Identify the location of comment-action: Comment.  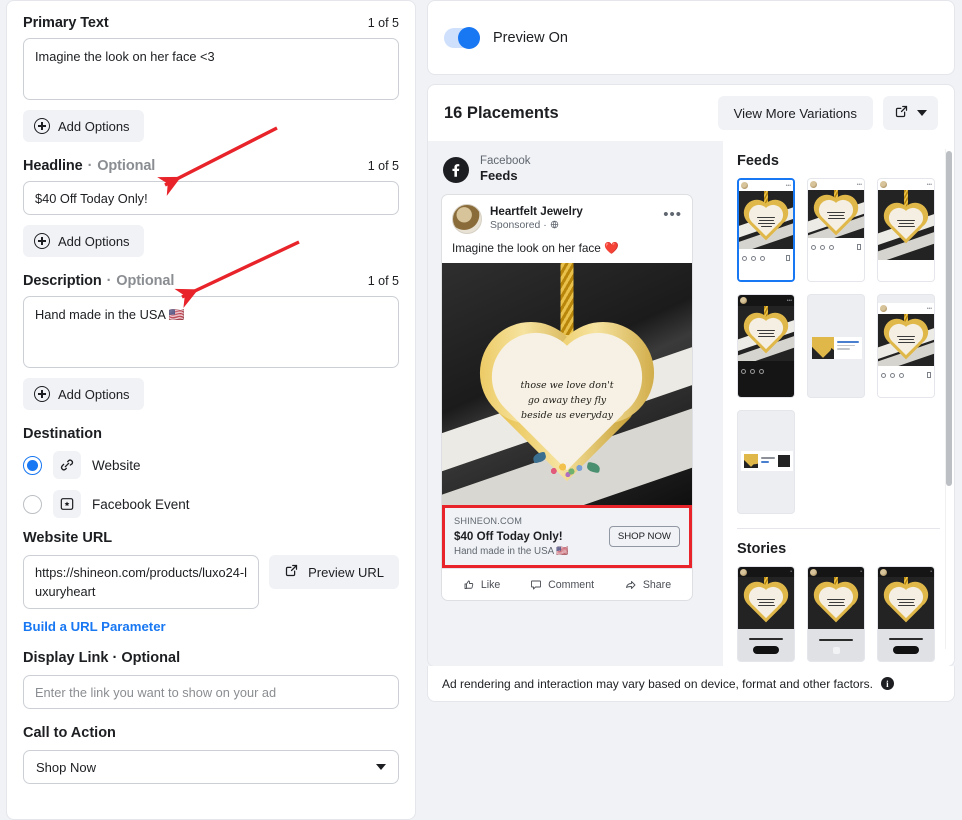
(562, 585).